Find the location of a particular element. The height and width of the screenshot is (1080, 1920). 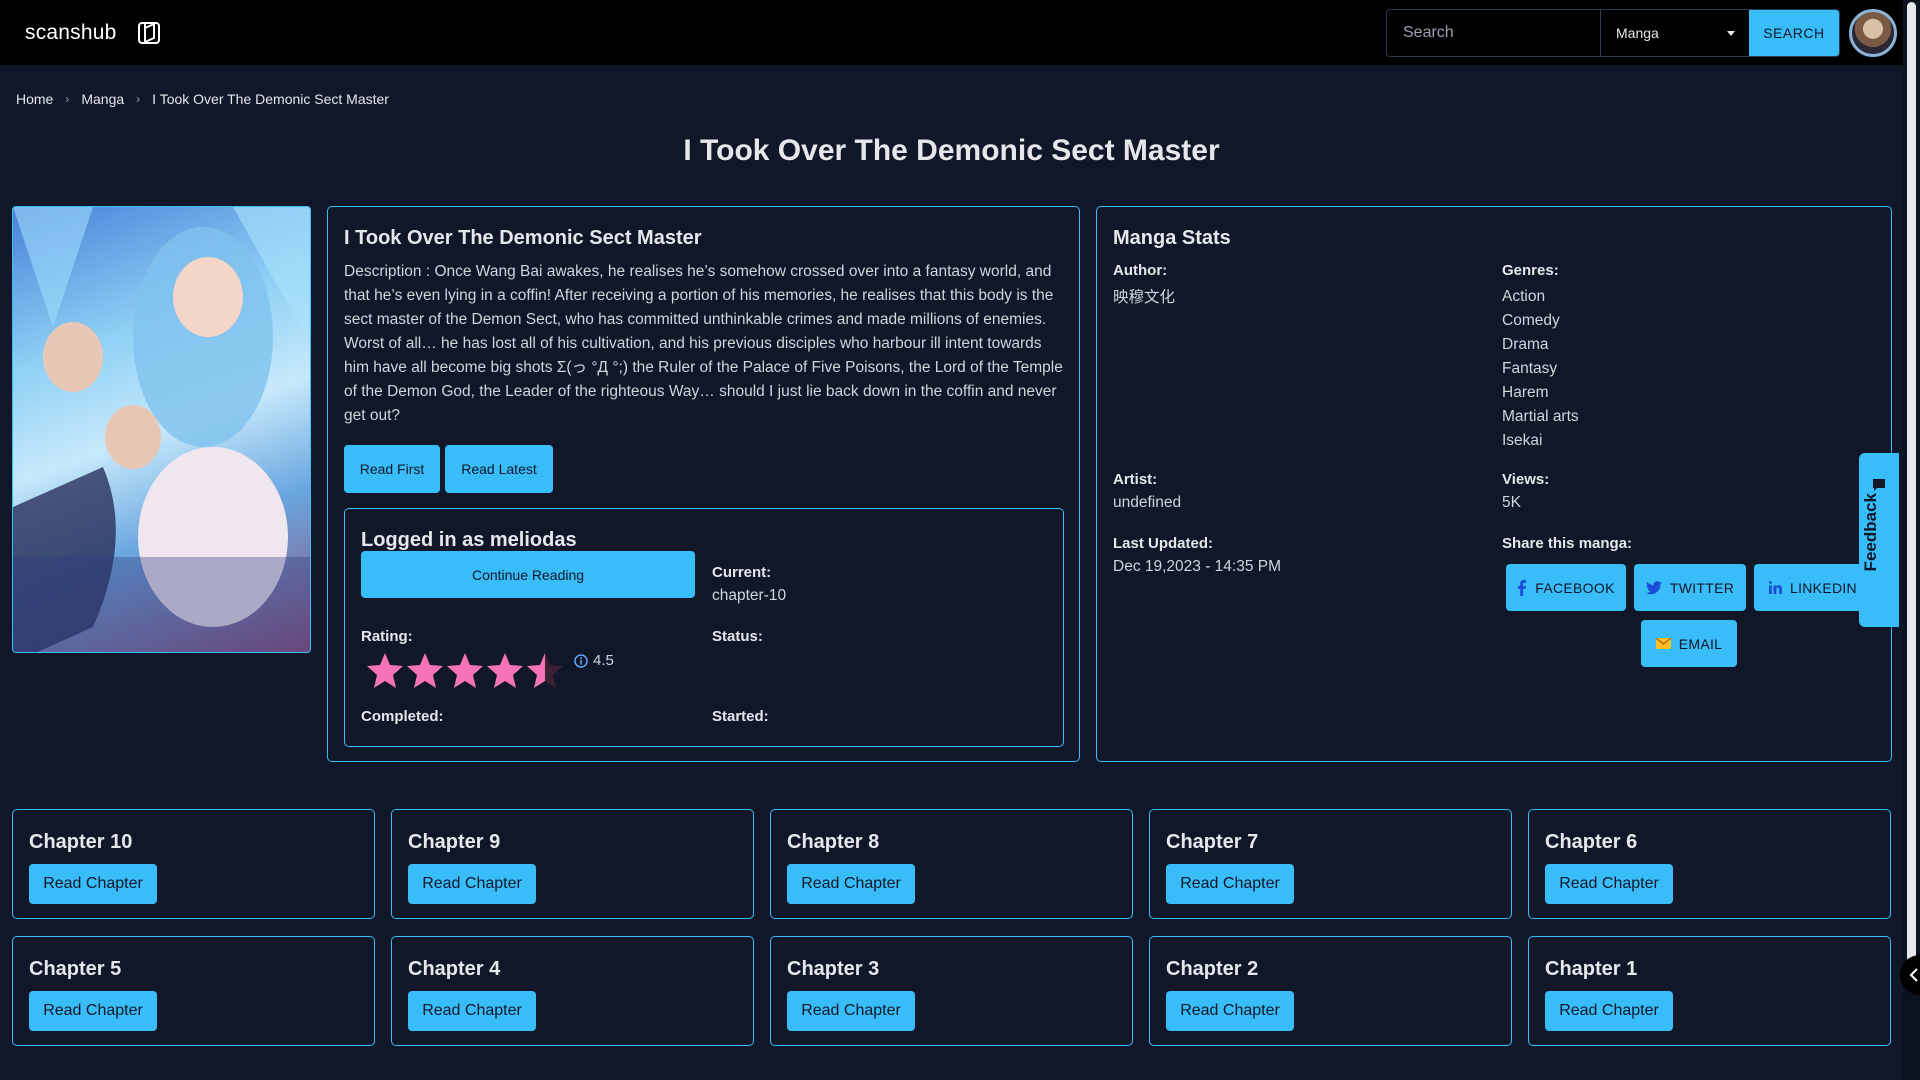

cover-art is located at coordinates (161, 429).